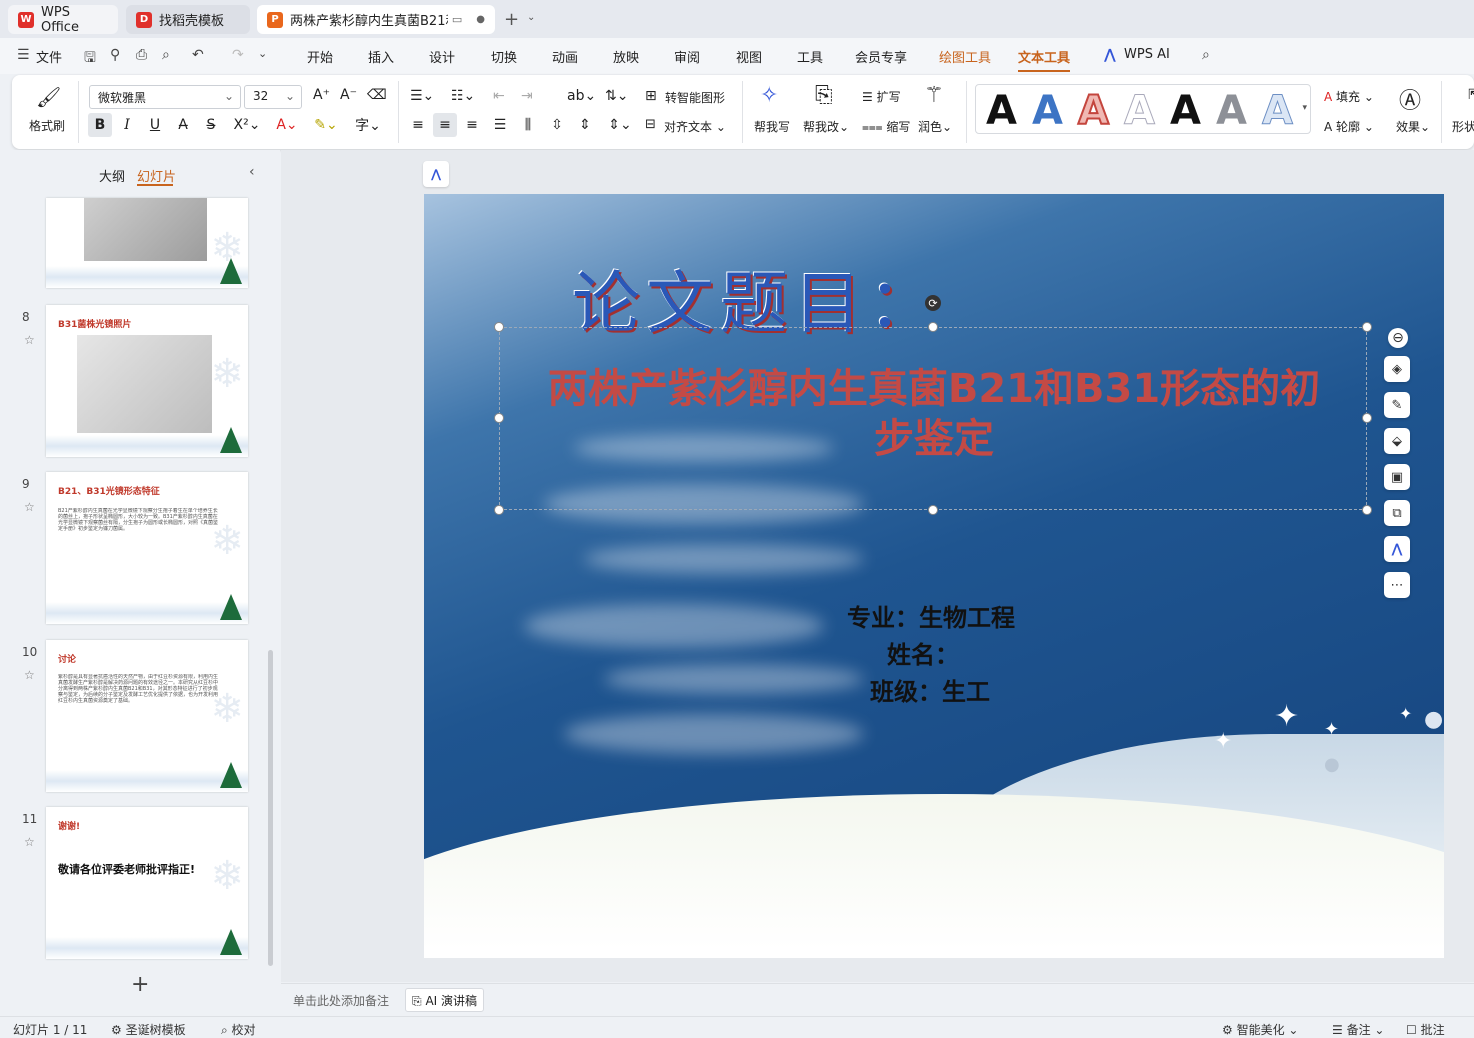  Describe the element at coordinates (165, 97) in the screenshot. I see `font-name-select: 微软雅黑 ⌄` at that location.